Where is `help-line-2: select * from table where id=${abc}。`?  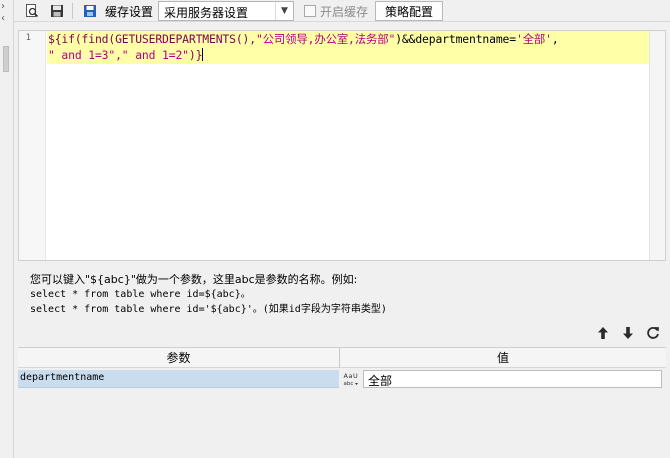 help-line-2: select * from table where id=${abc}。 is located at coordinates (140, 294).